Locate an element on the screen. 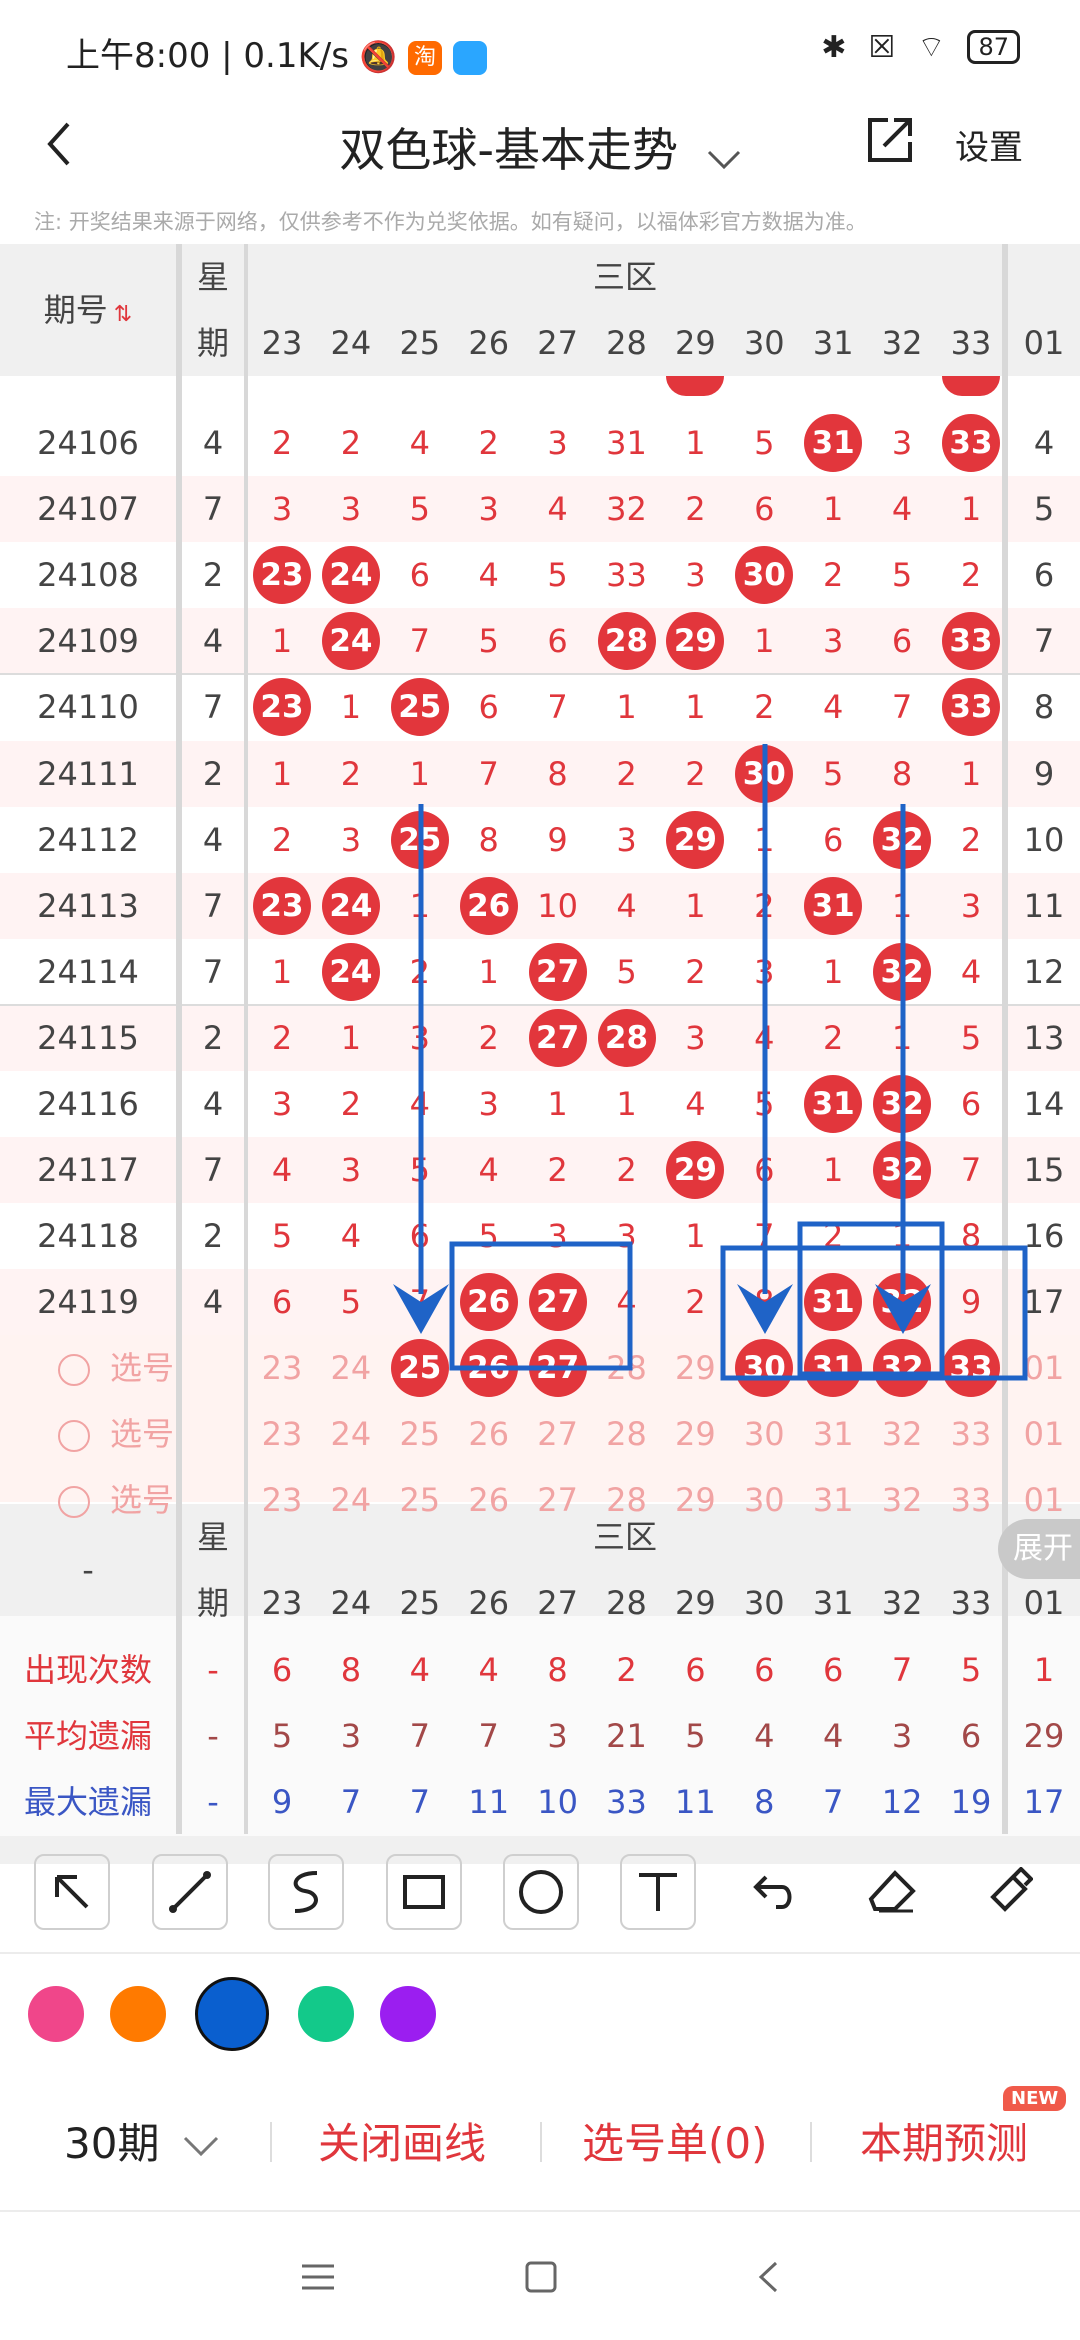 The width and height of the screenshot is (1080, 2340). bluetooth-icon: ✱ is located at coordinates (834, 47).